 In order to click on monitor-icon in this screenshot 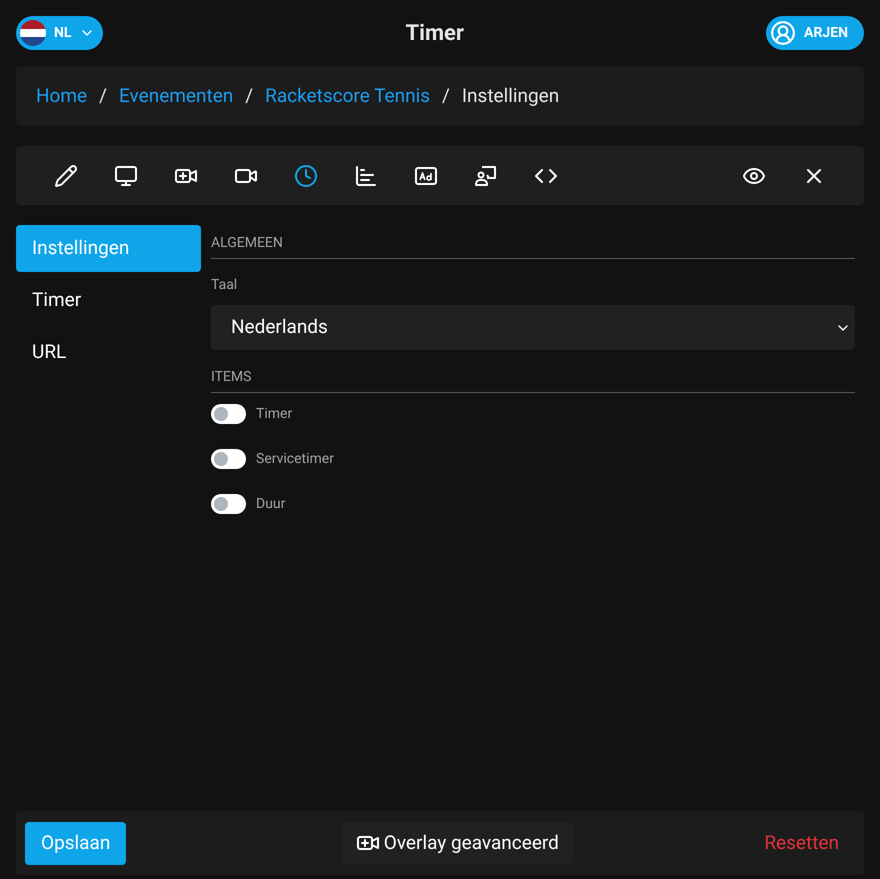, I will do `click(126, 176)`.